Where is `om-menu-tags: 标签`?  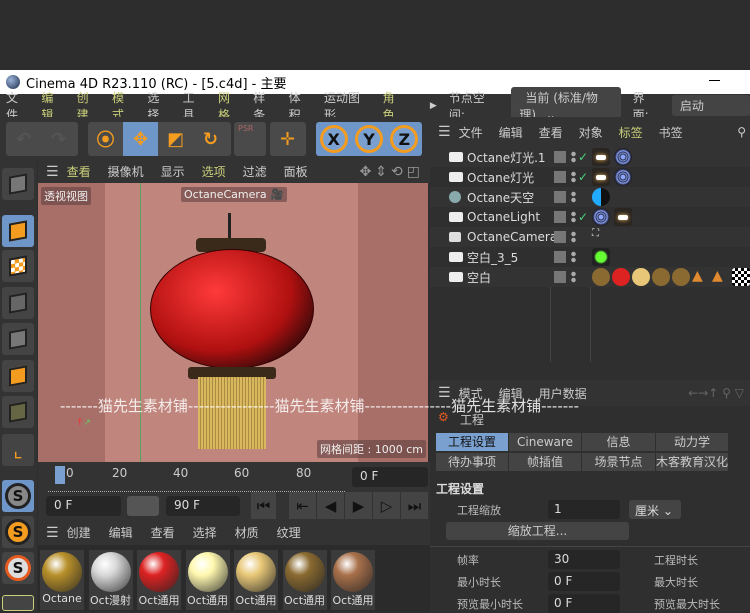
om-menu-tags: 标签 is located at coordinates (631, 132).